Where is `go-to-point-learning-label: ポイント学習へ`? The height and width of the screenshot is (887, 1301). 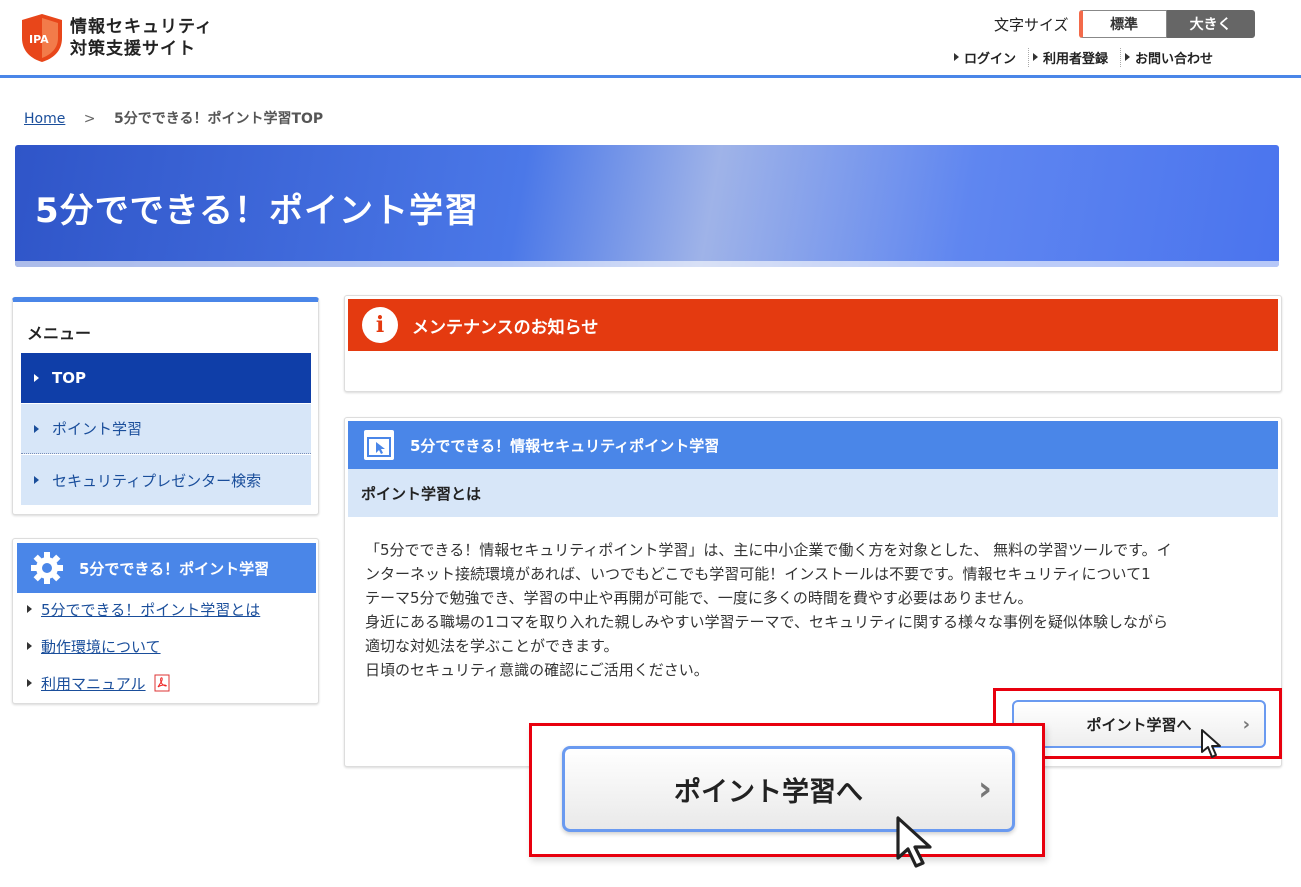
go-to-point-learning-label: ポイント学習へ is located at coordinates (1139, 724).